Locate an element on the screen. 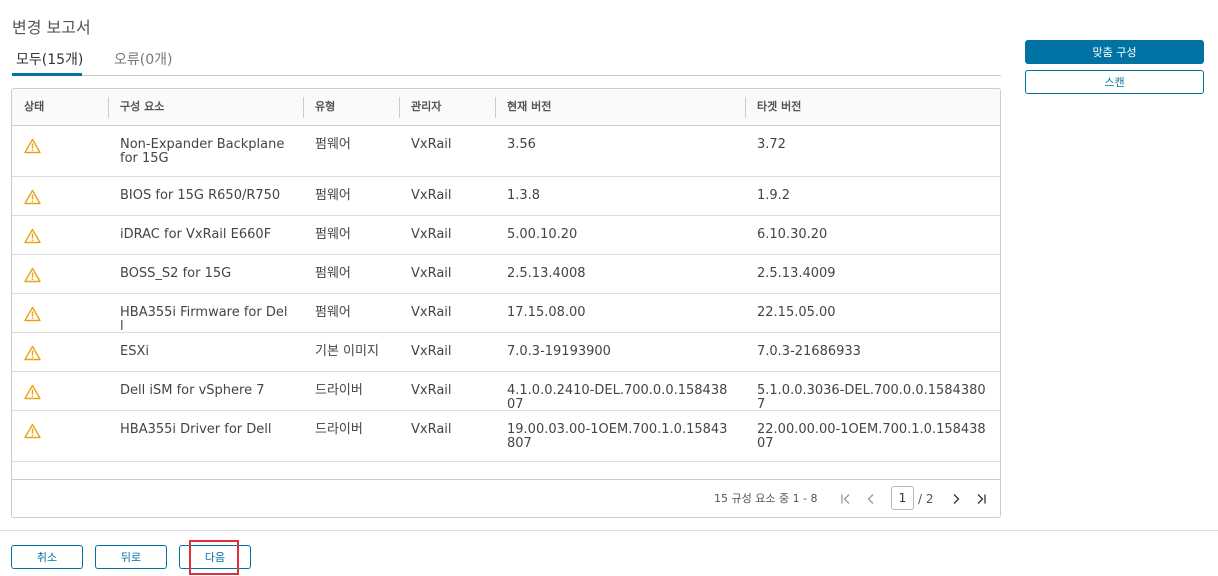 Image resolution: width=1218 pixels, height=576 pixels. tab-bar: 모두(15개) 오류(0개) is located at coordinates (506, 62).